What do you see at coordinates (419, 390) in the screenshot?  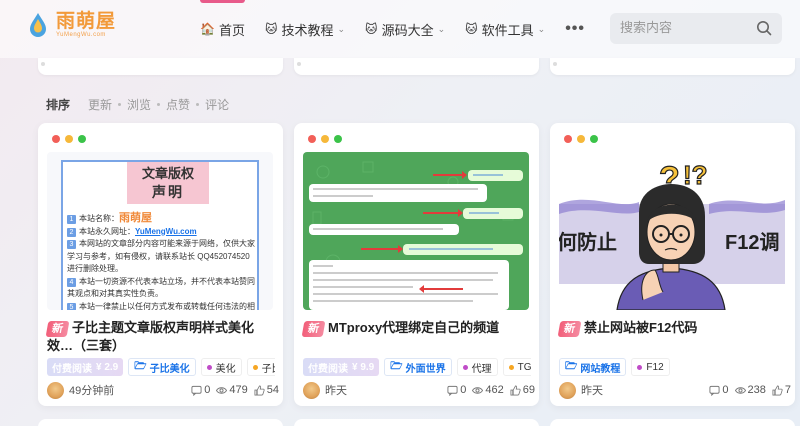 I see `post-meta: 昨天 0 462 69` at bounding box center [419, 390].